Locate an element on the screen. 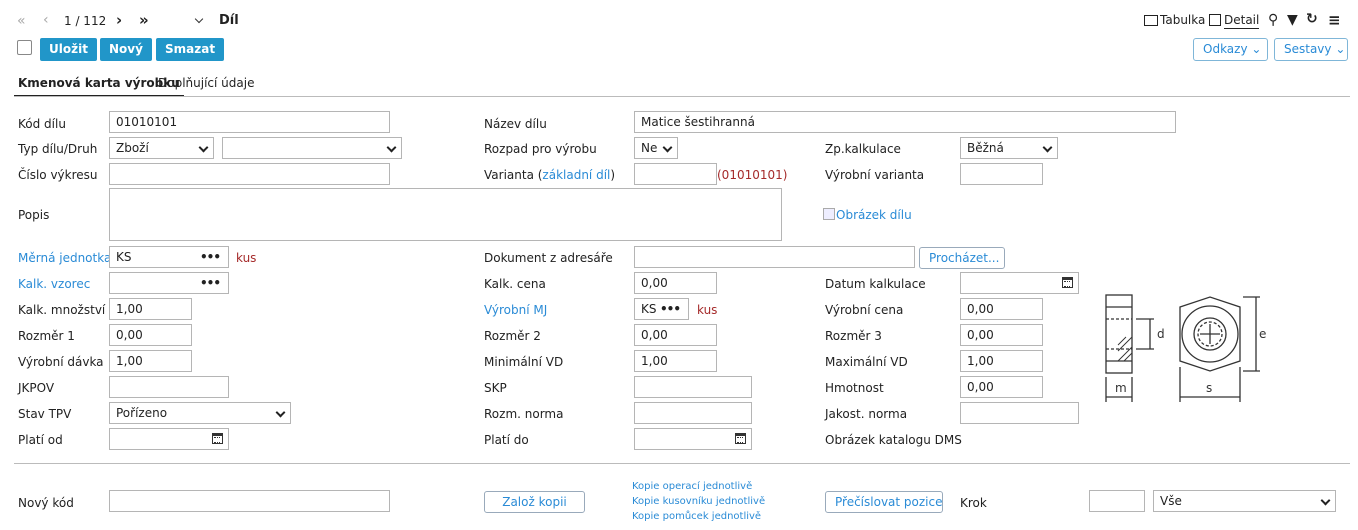  new-button: Nový is located at coordinates (126, 49).